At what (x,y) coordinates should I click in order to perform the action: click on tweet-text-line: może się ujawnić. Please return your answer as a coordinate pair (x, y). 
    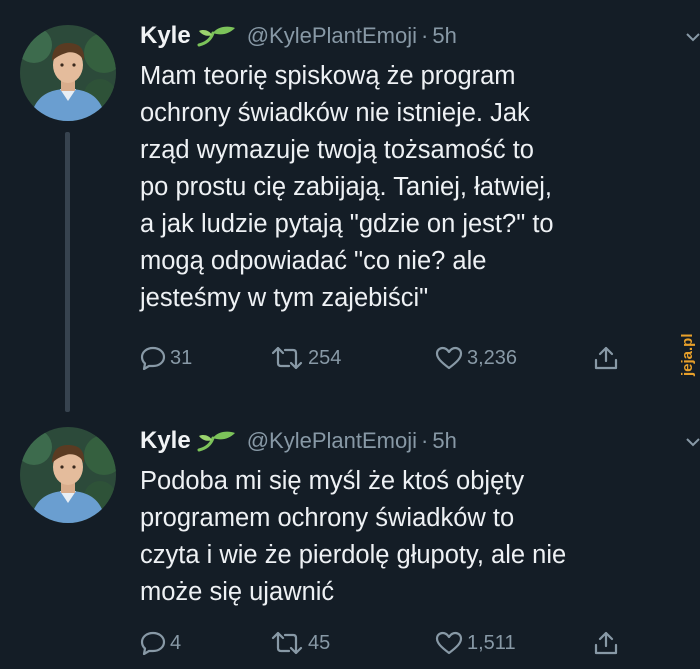
    Looking at the image, I should click on (237, 592).